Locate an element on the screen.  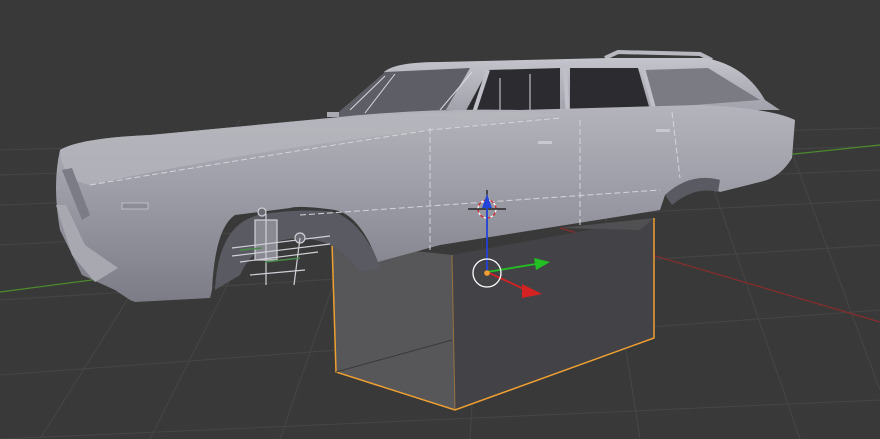
door-handle is located at coordinates (545, 142).